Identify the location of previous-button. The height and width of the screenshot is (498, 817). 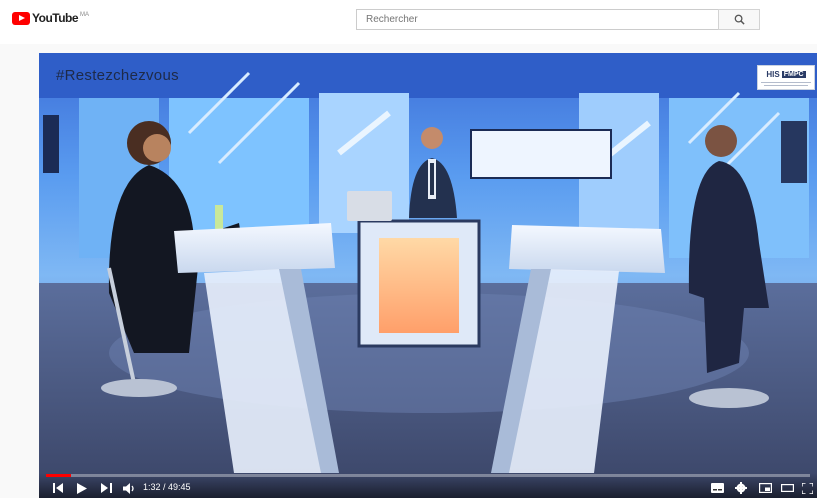
(58, 488).